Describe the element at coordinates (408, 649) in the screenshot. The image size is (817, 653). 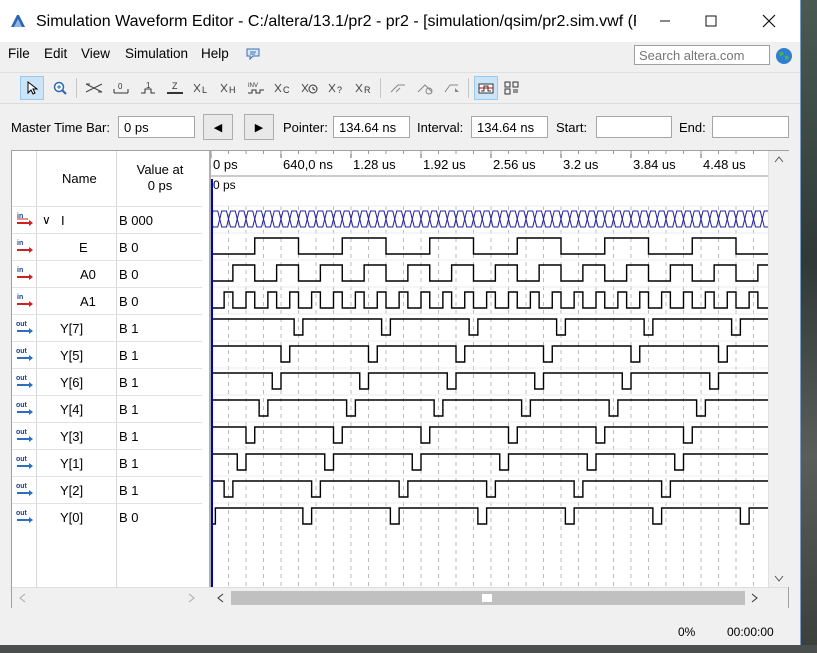
I see `desktop-background-bottom` at that location.